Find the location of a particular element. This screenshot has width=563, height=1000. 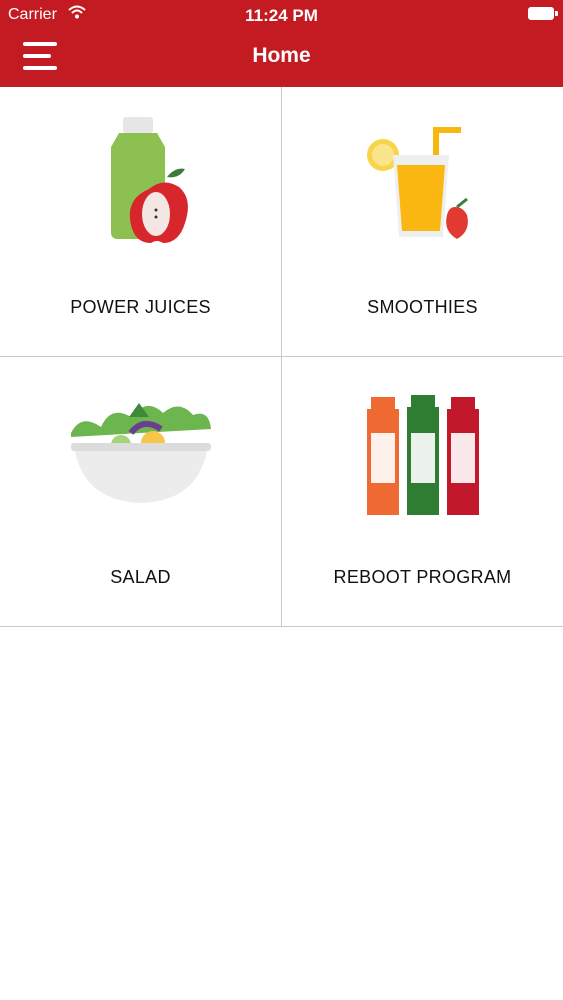

tile-label: SALAD is located at coordinates (140, 577).